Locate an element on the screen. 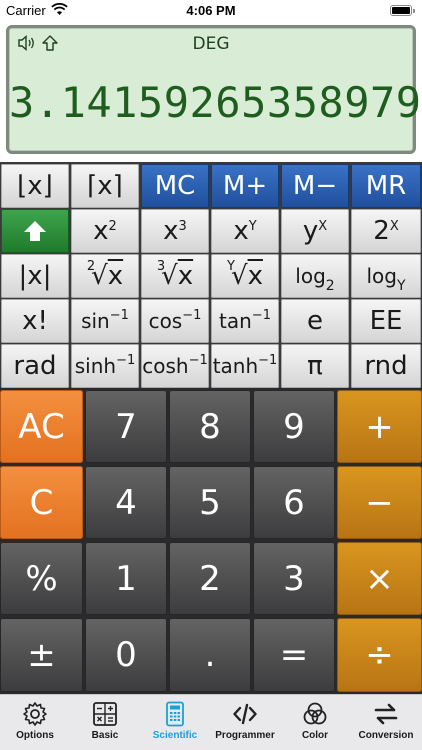  cube-root-label: 3 √ x is located at coordinates (175, 275).